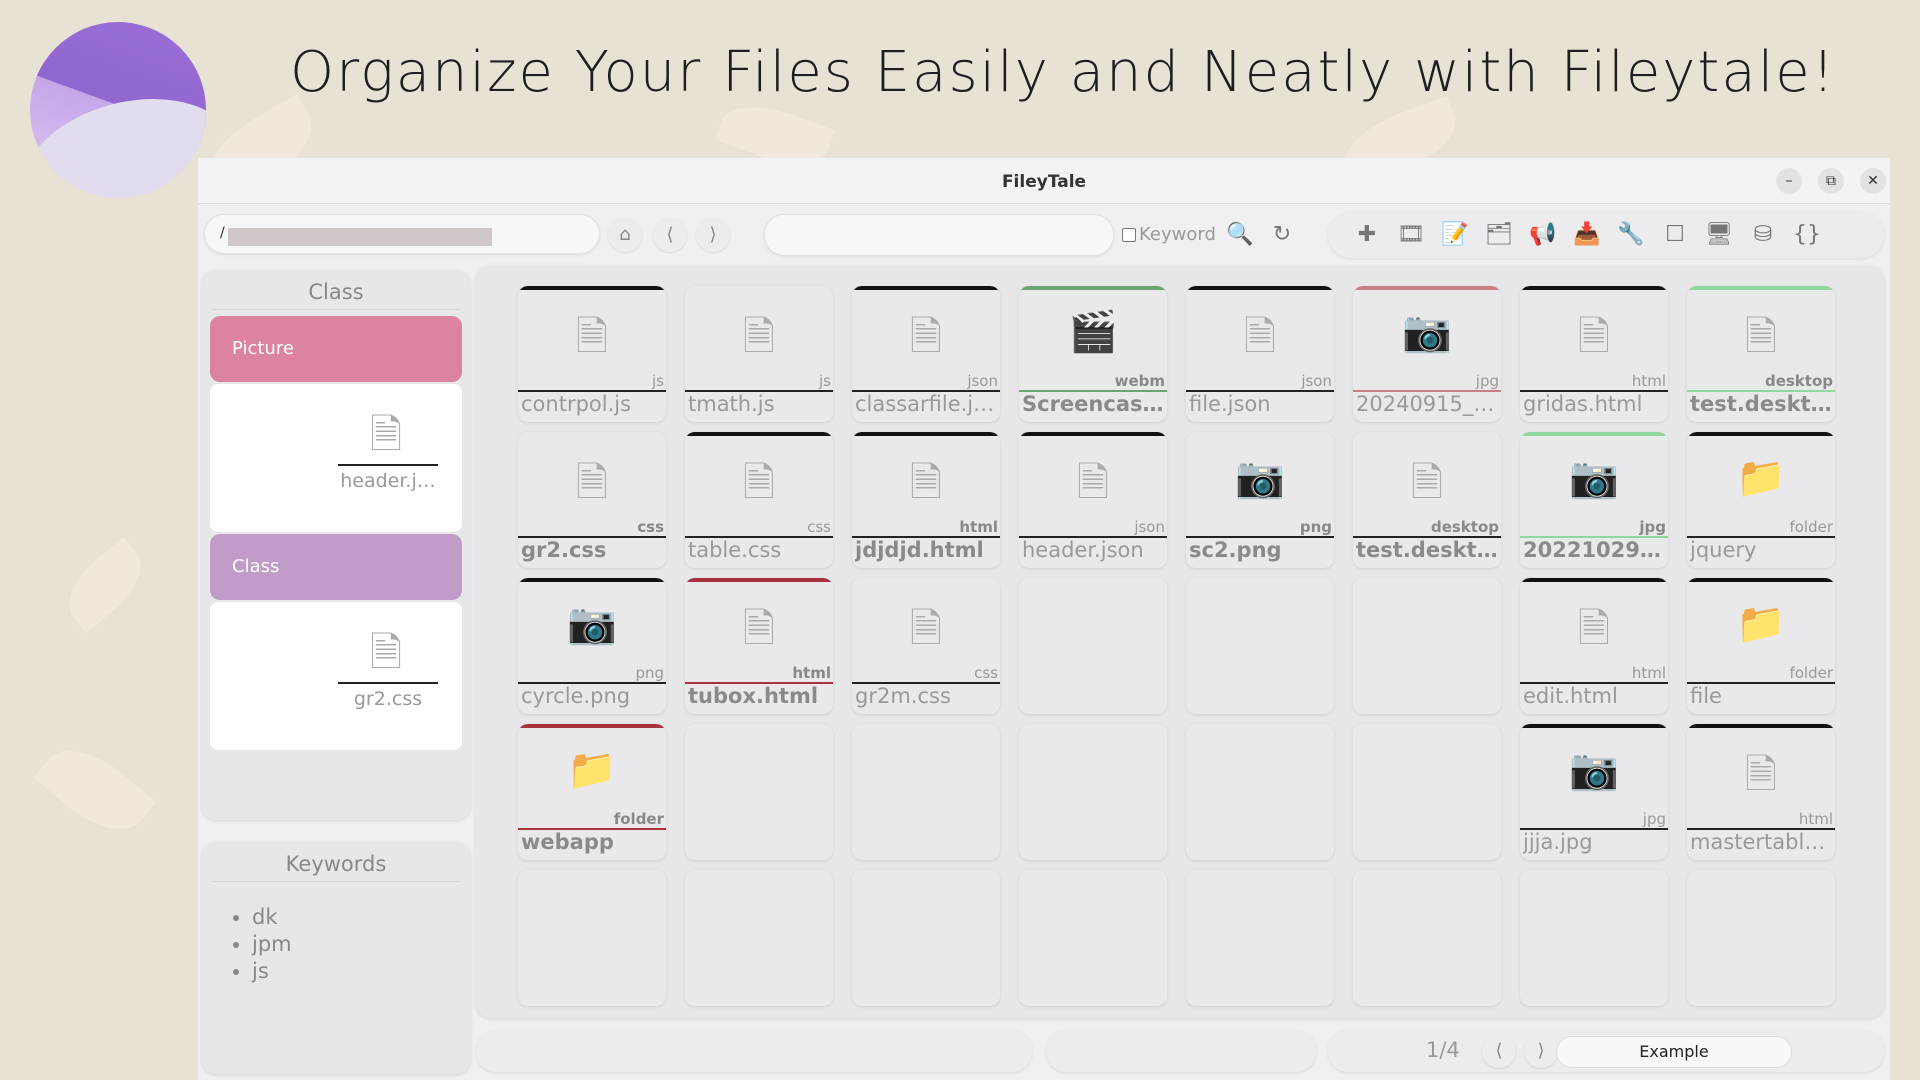 The image size is (1920, 1080). I want to click on class-panel-title: Class, so click(336, 290).